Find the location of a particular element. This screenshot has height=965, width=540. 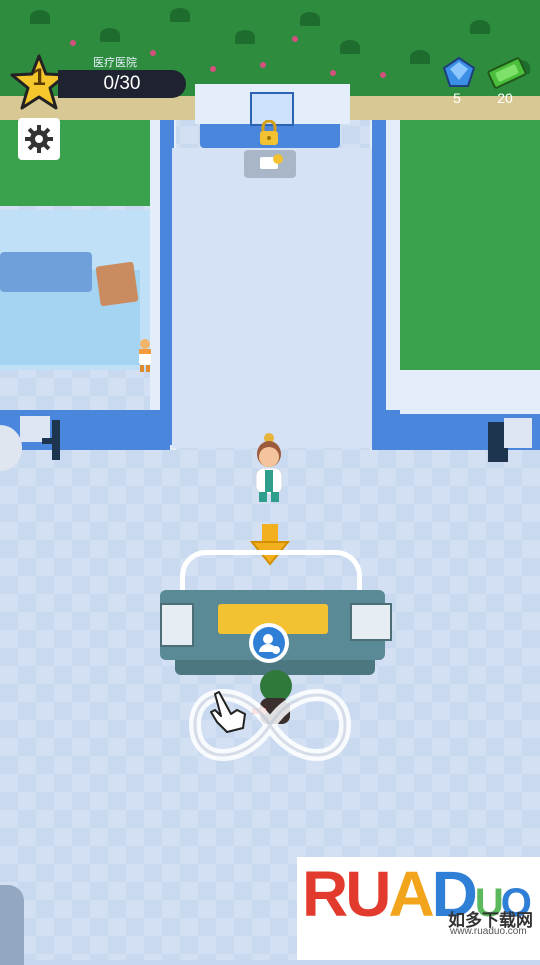

hospital-name: 医疗医院 is located at coordinates (115, 63).